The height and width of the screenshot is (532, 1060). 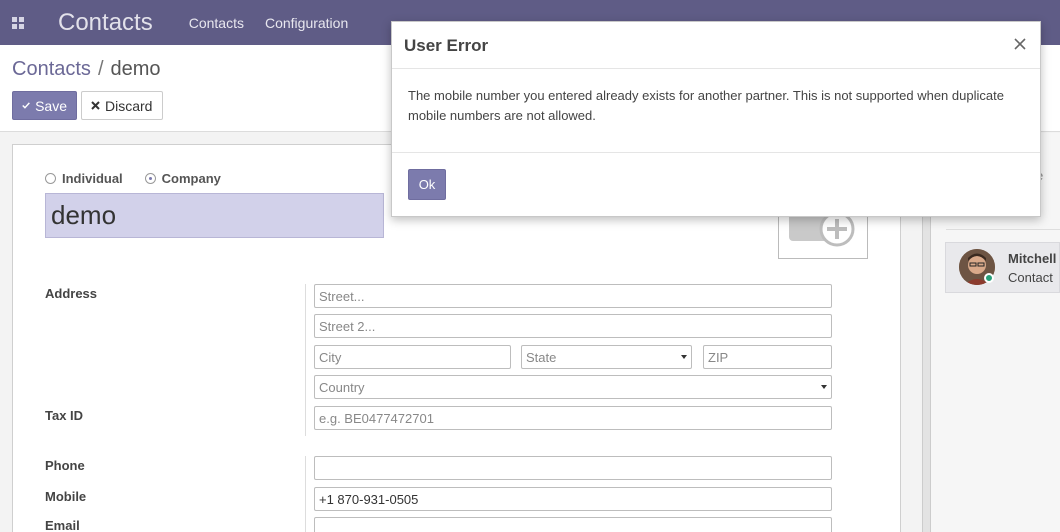 What do you see at coordinates (66, 496) in the screenshot?
I see `mobile-label: Mobile` at bounding box center [66, 496].